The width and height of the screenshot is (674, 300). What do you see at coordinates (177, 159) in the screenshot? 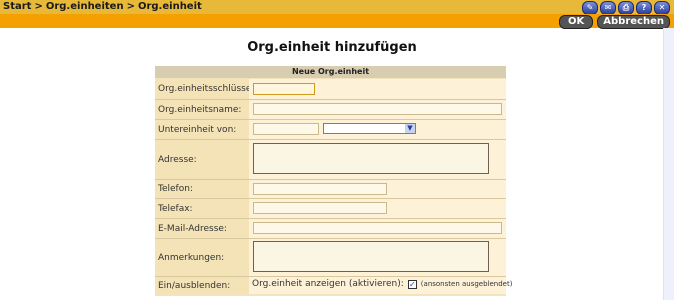
I see `address-label: Adresse:` at bounding box center [177, 159].